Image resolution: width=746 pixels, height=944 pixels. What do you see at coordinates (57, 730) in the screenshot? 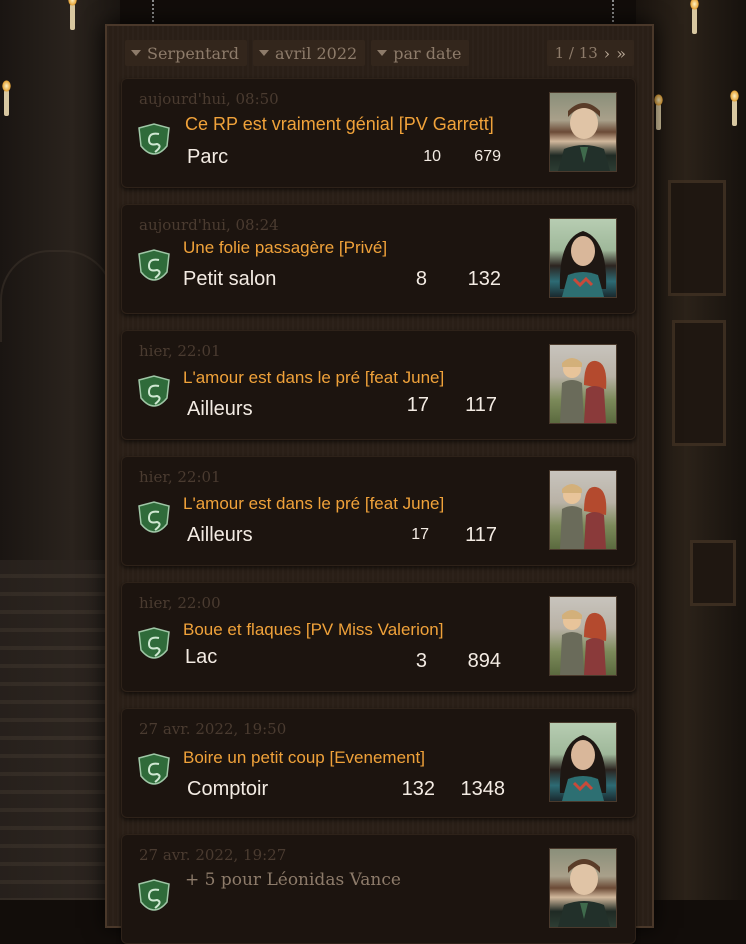
I see `background-staircase` at bounding box center [57, 730].